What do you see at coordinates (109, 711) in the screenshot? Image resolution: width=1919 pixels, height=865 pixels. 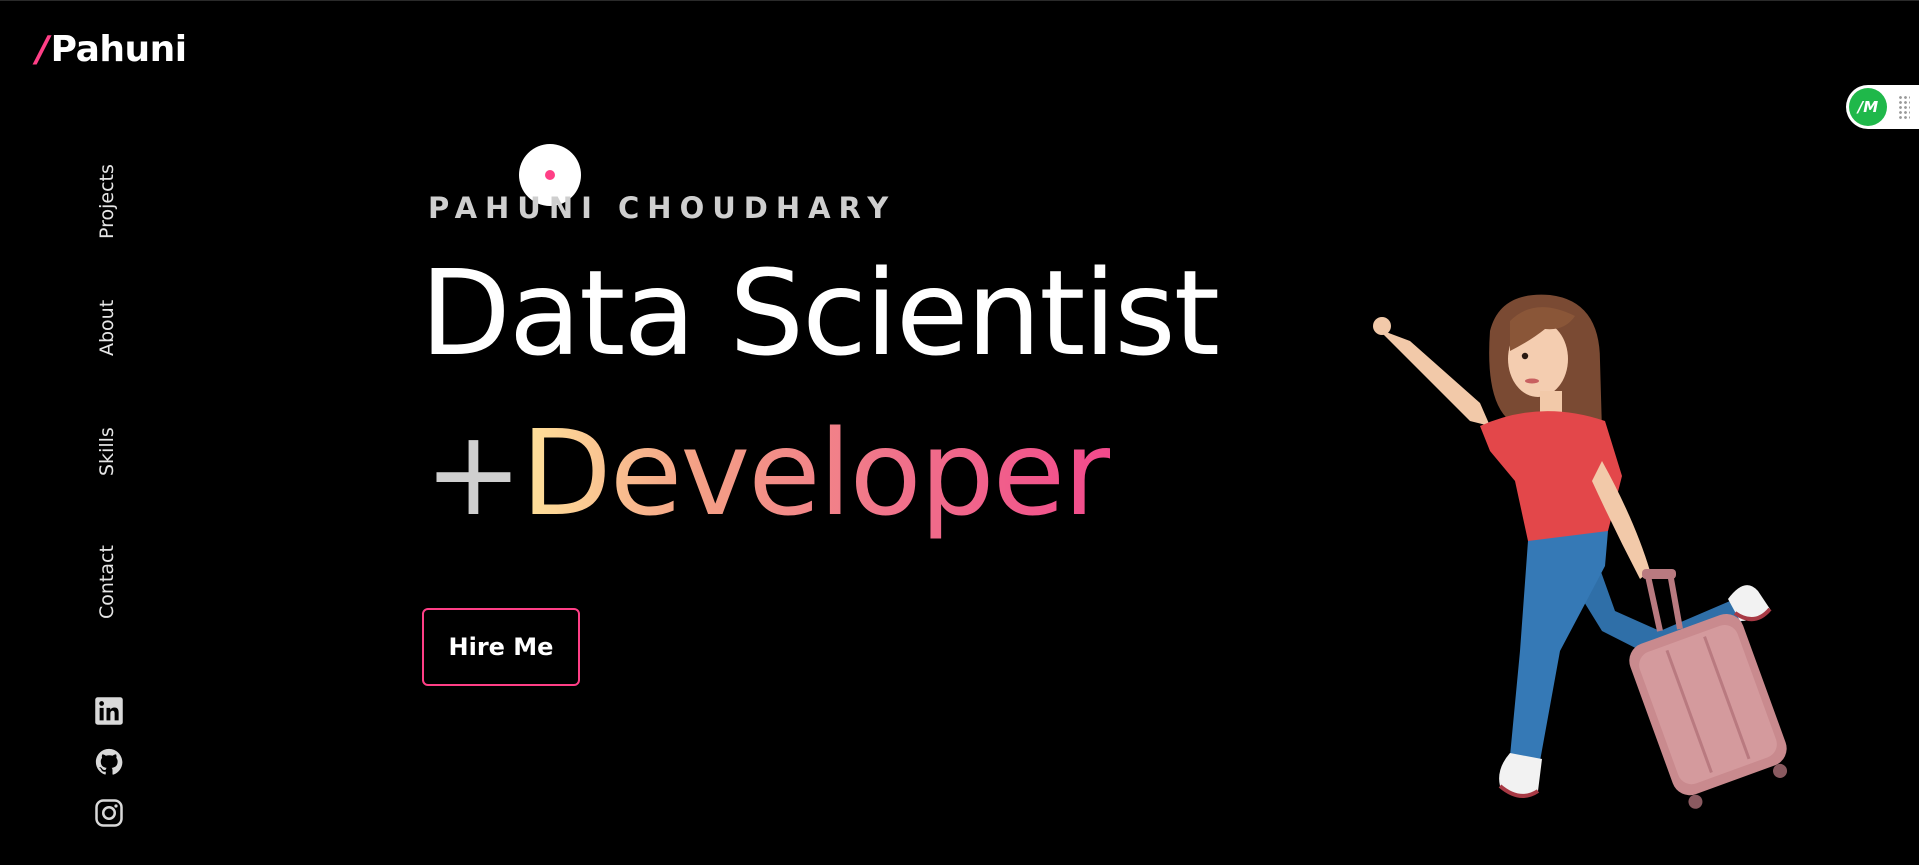 I see `linkedin-icon` at bounding box center [109, 711].